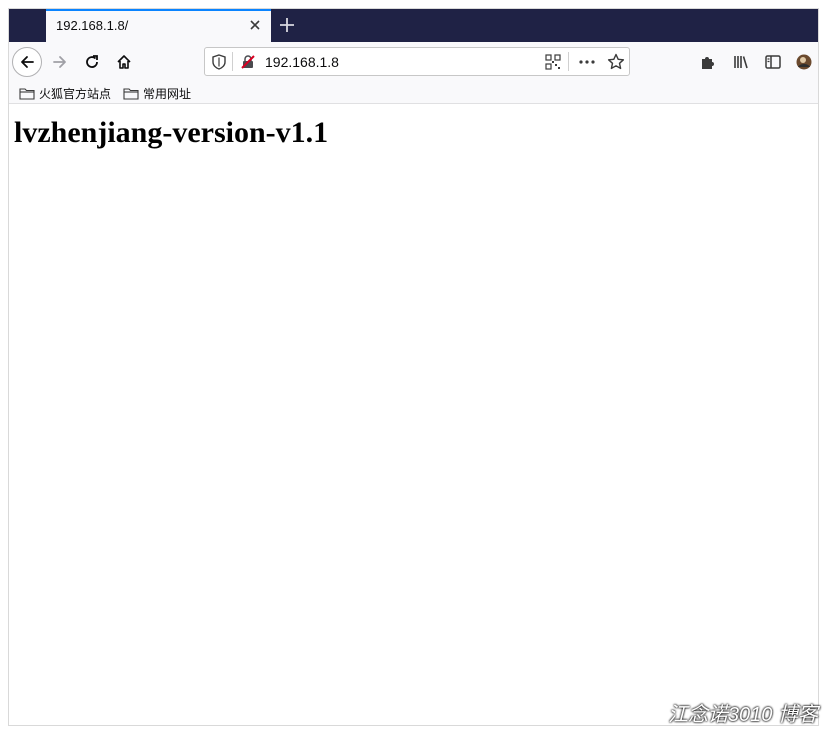 This screenshot has height=735, width=828. I want to click on home-button, so click(124, 62).